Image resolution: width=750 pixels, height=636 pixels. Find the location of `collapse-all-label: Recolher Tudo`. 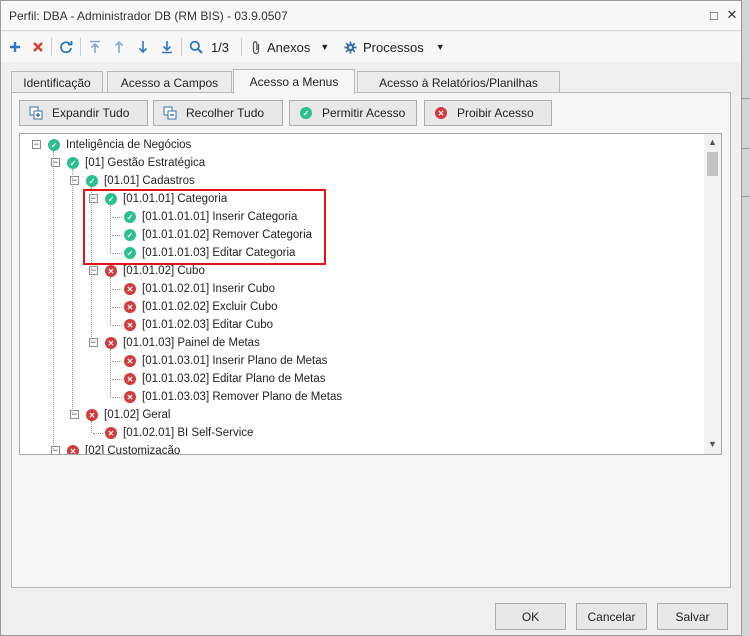

collapse-all-label: Recolher Tudo is located at coordinates (225, 113).